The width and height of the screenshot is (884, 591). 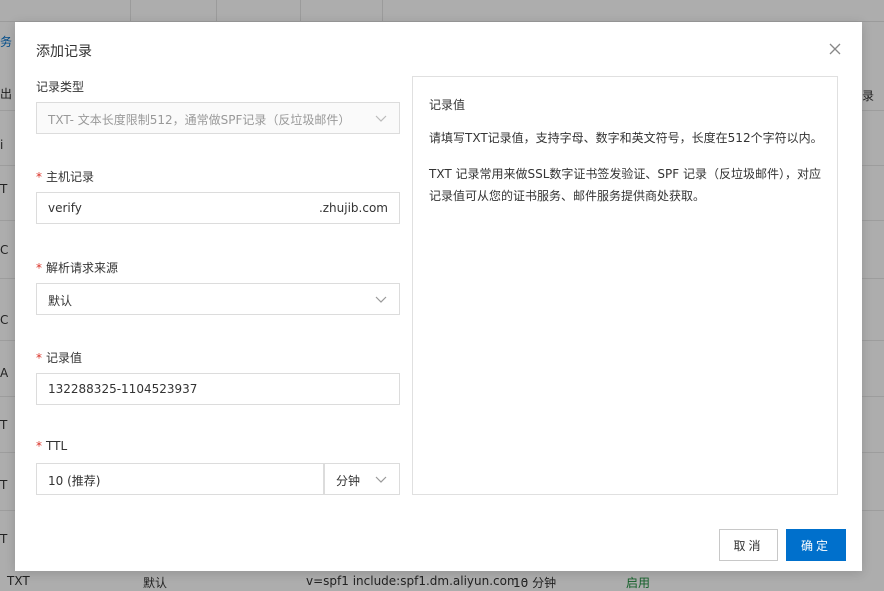 I want to click on confirm-button: 确定, so click(x=816, y=545).